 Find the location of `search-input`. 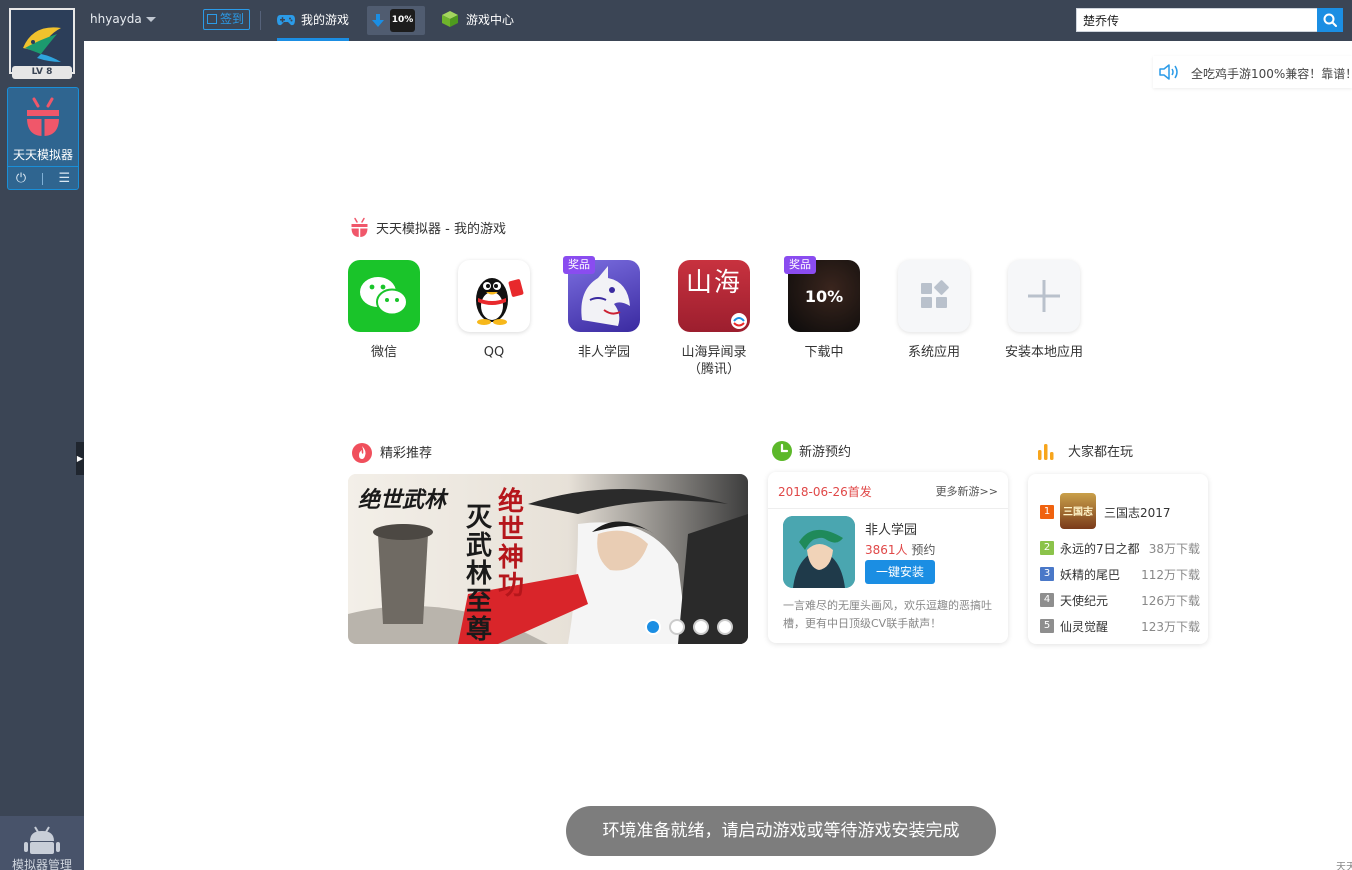

search-input is located at coordinates (1196, 20).